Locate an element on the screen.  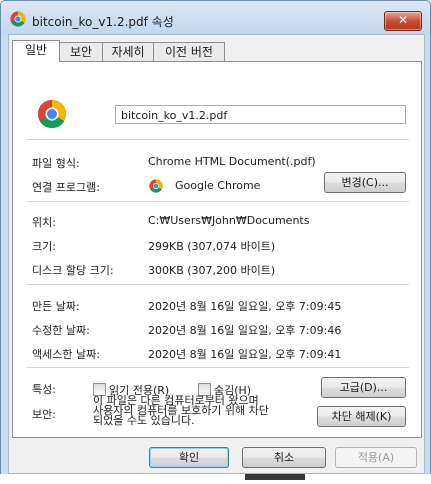
size-label: 크기: is located at coordinates (44, 246).